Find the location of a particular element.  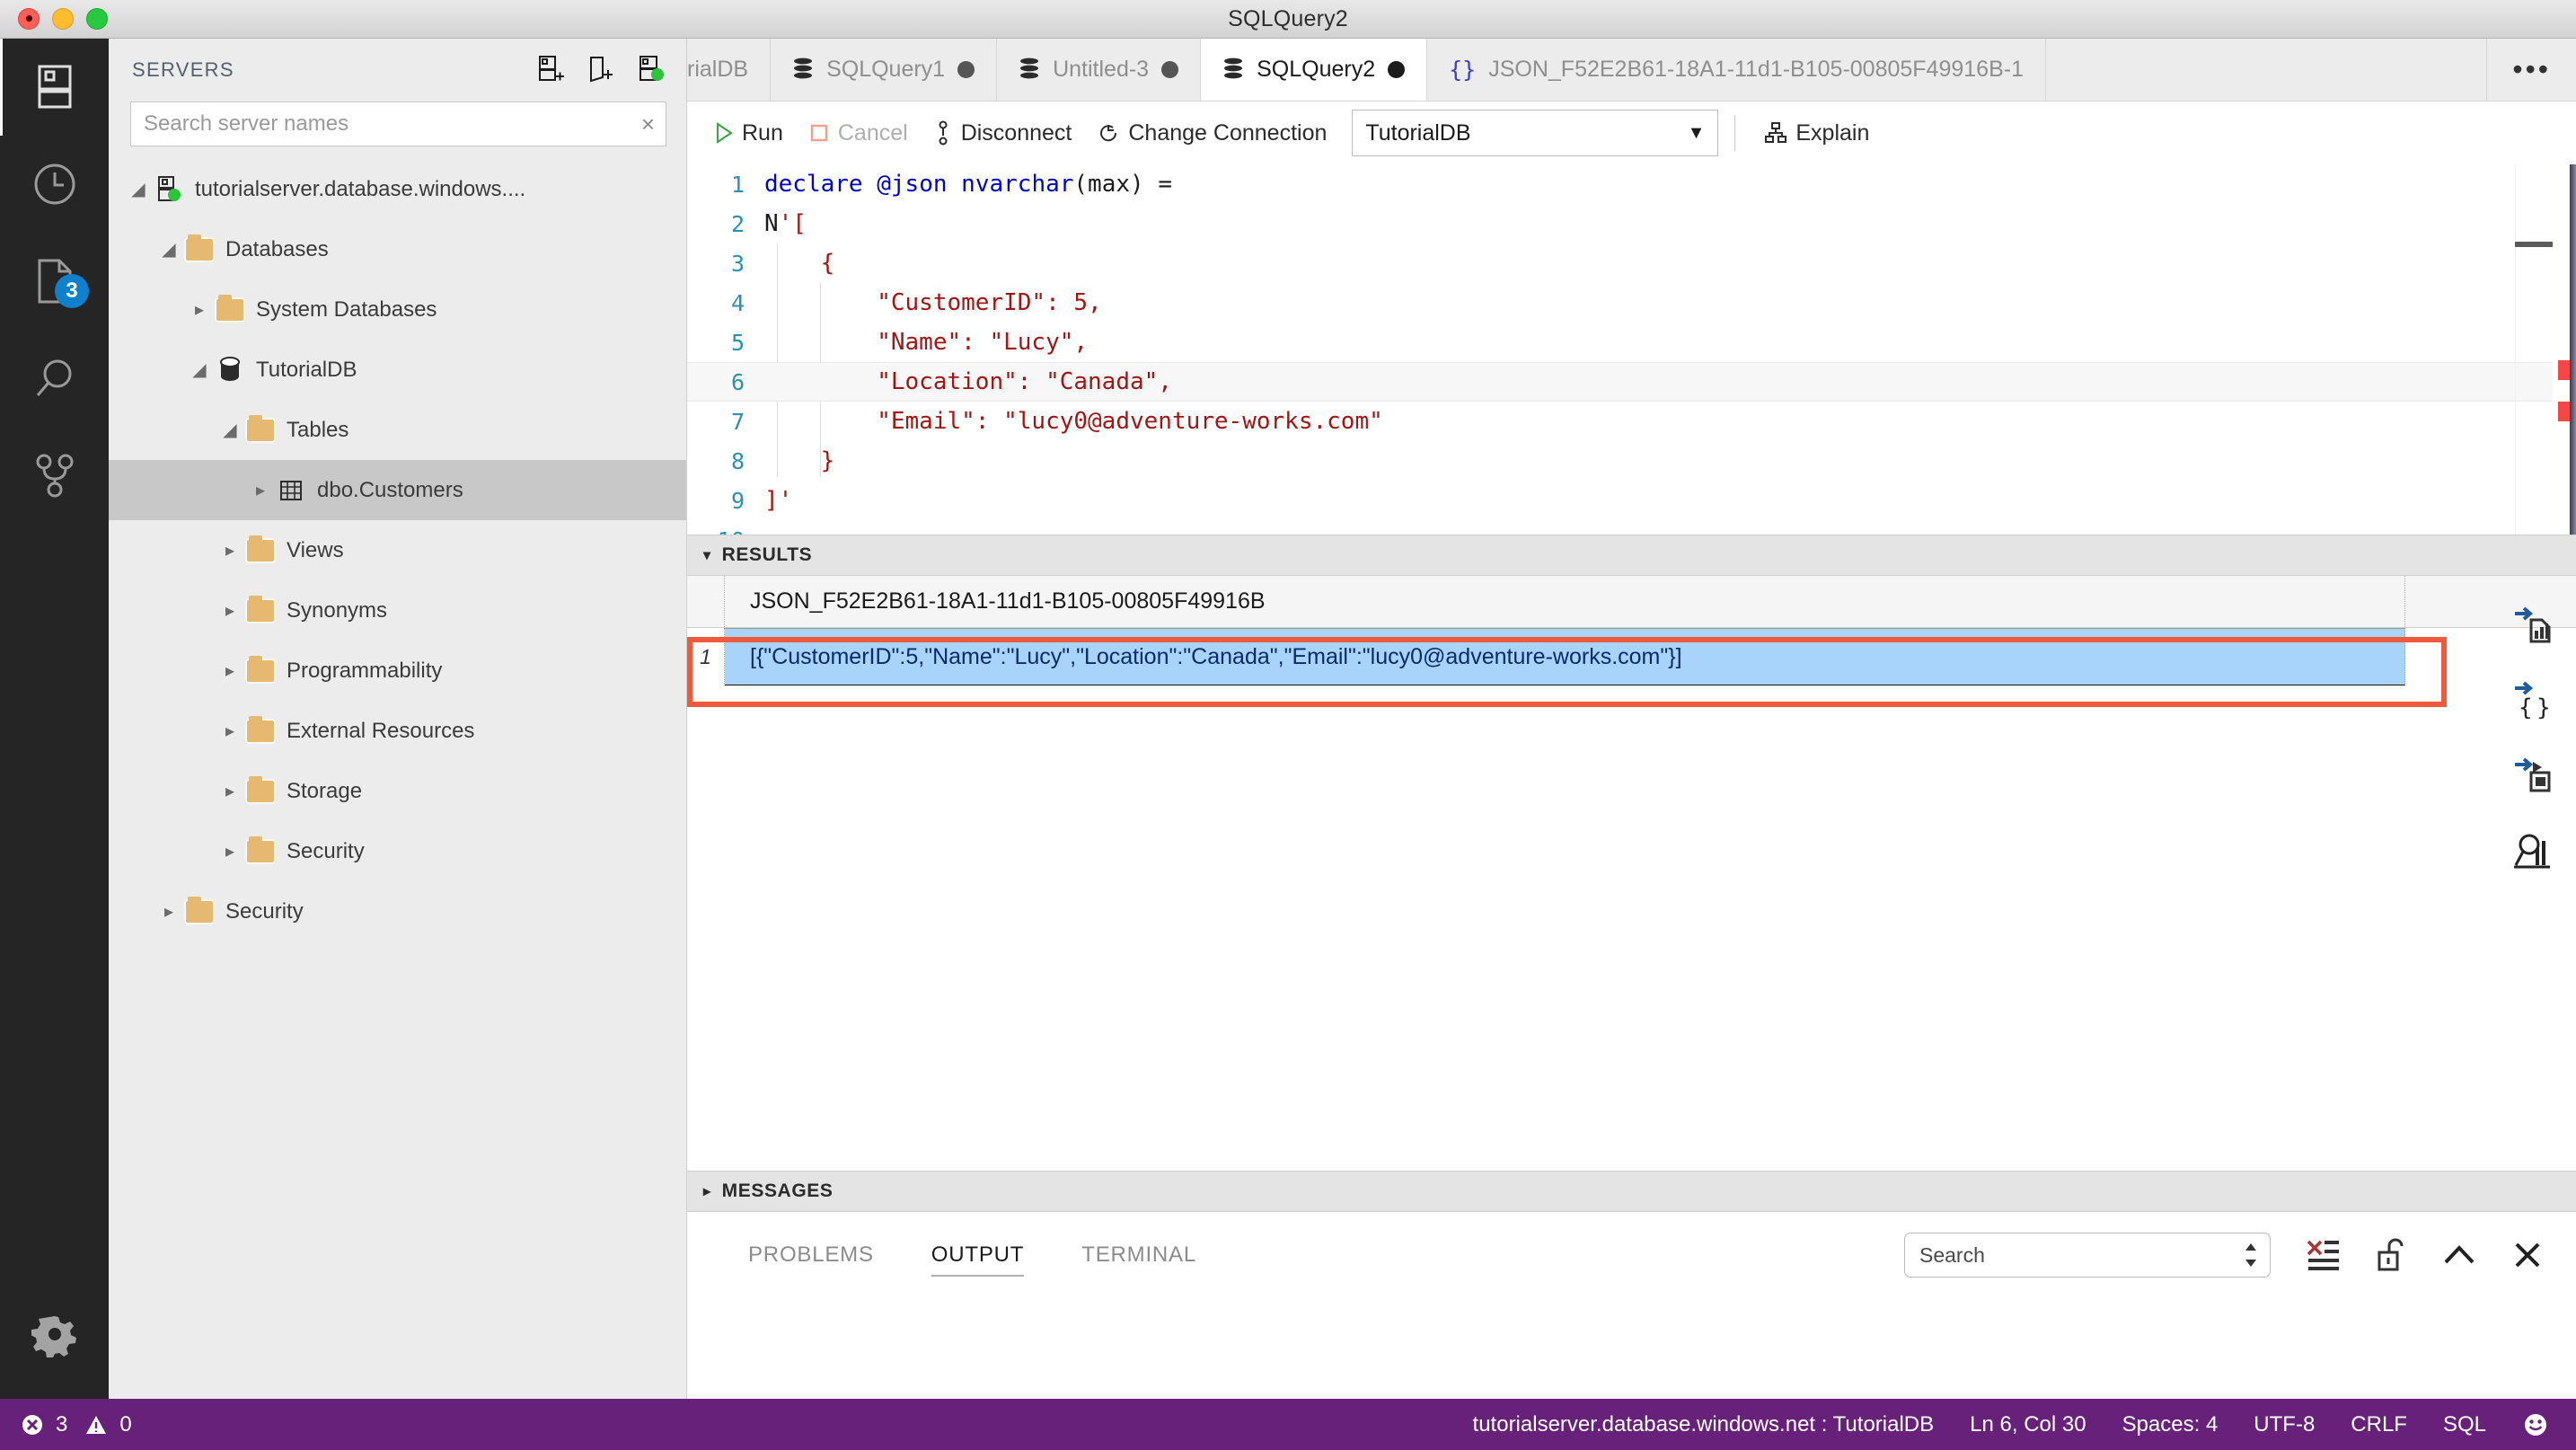

search-input is located at coordinates (392, 124).